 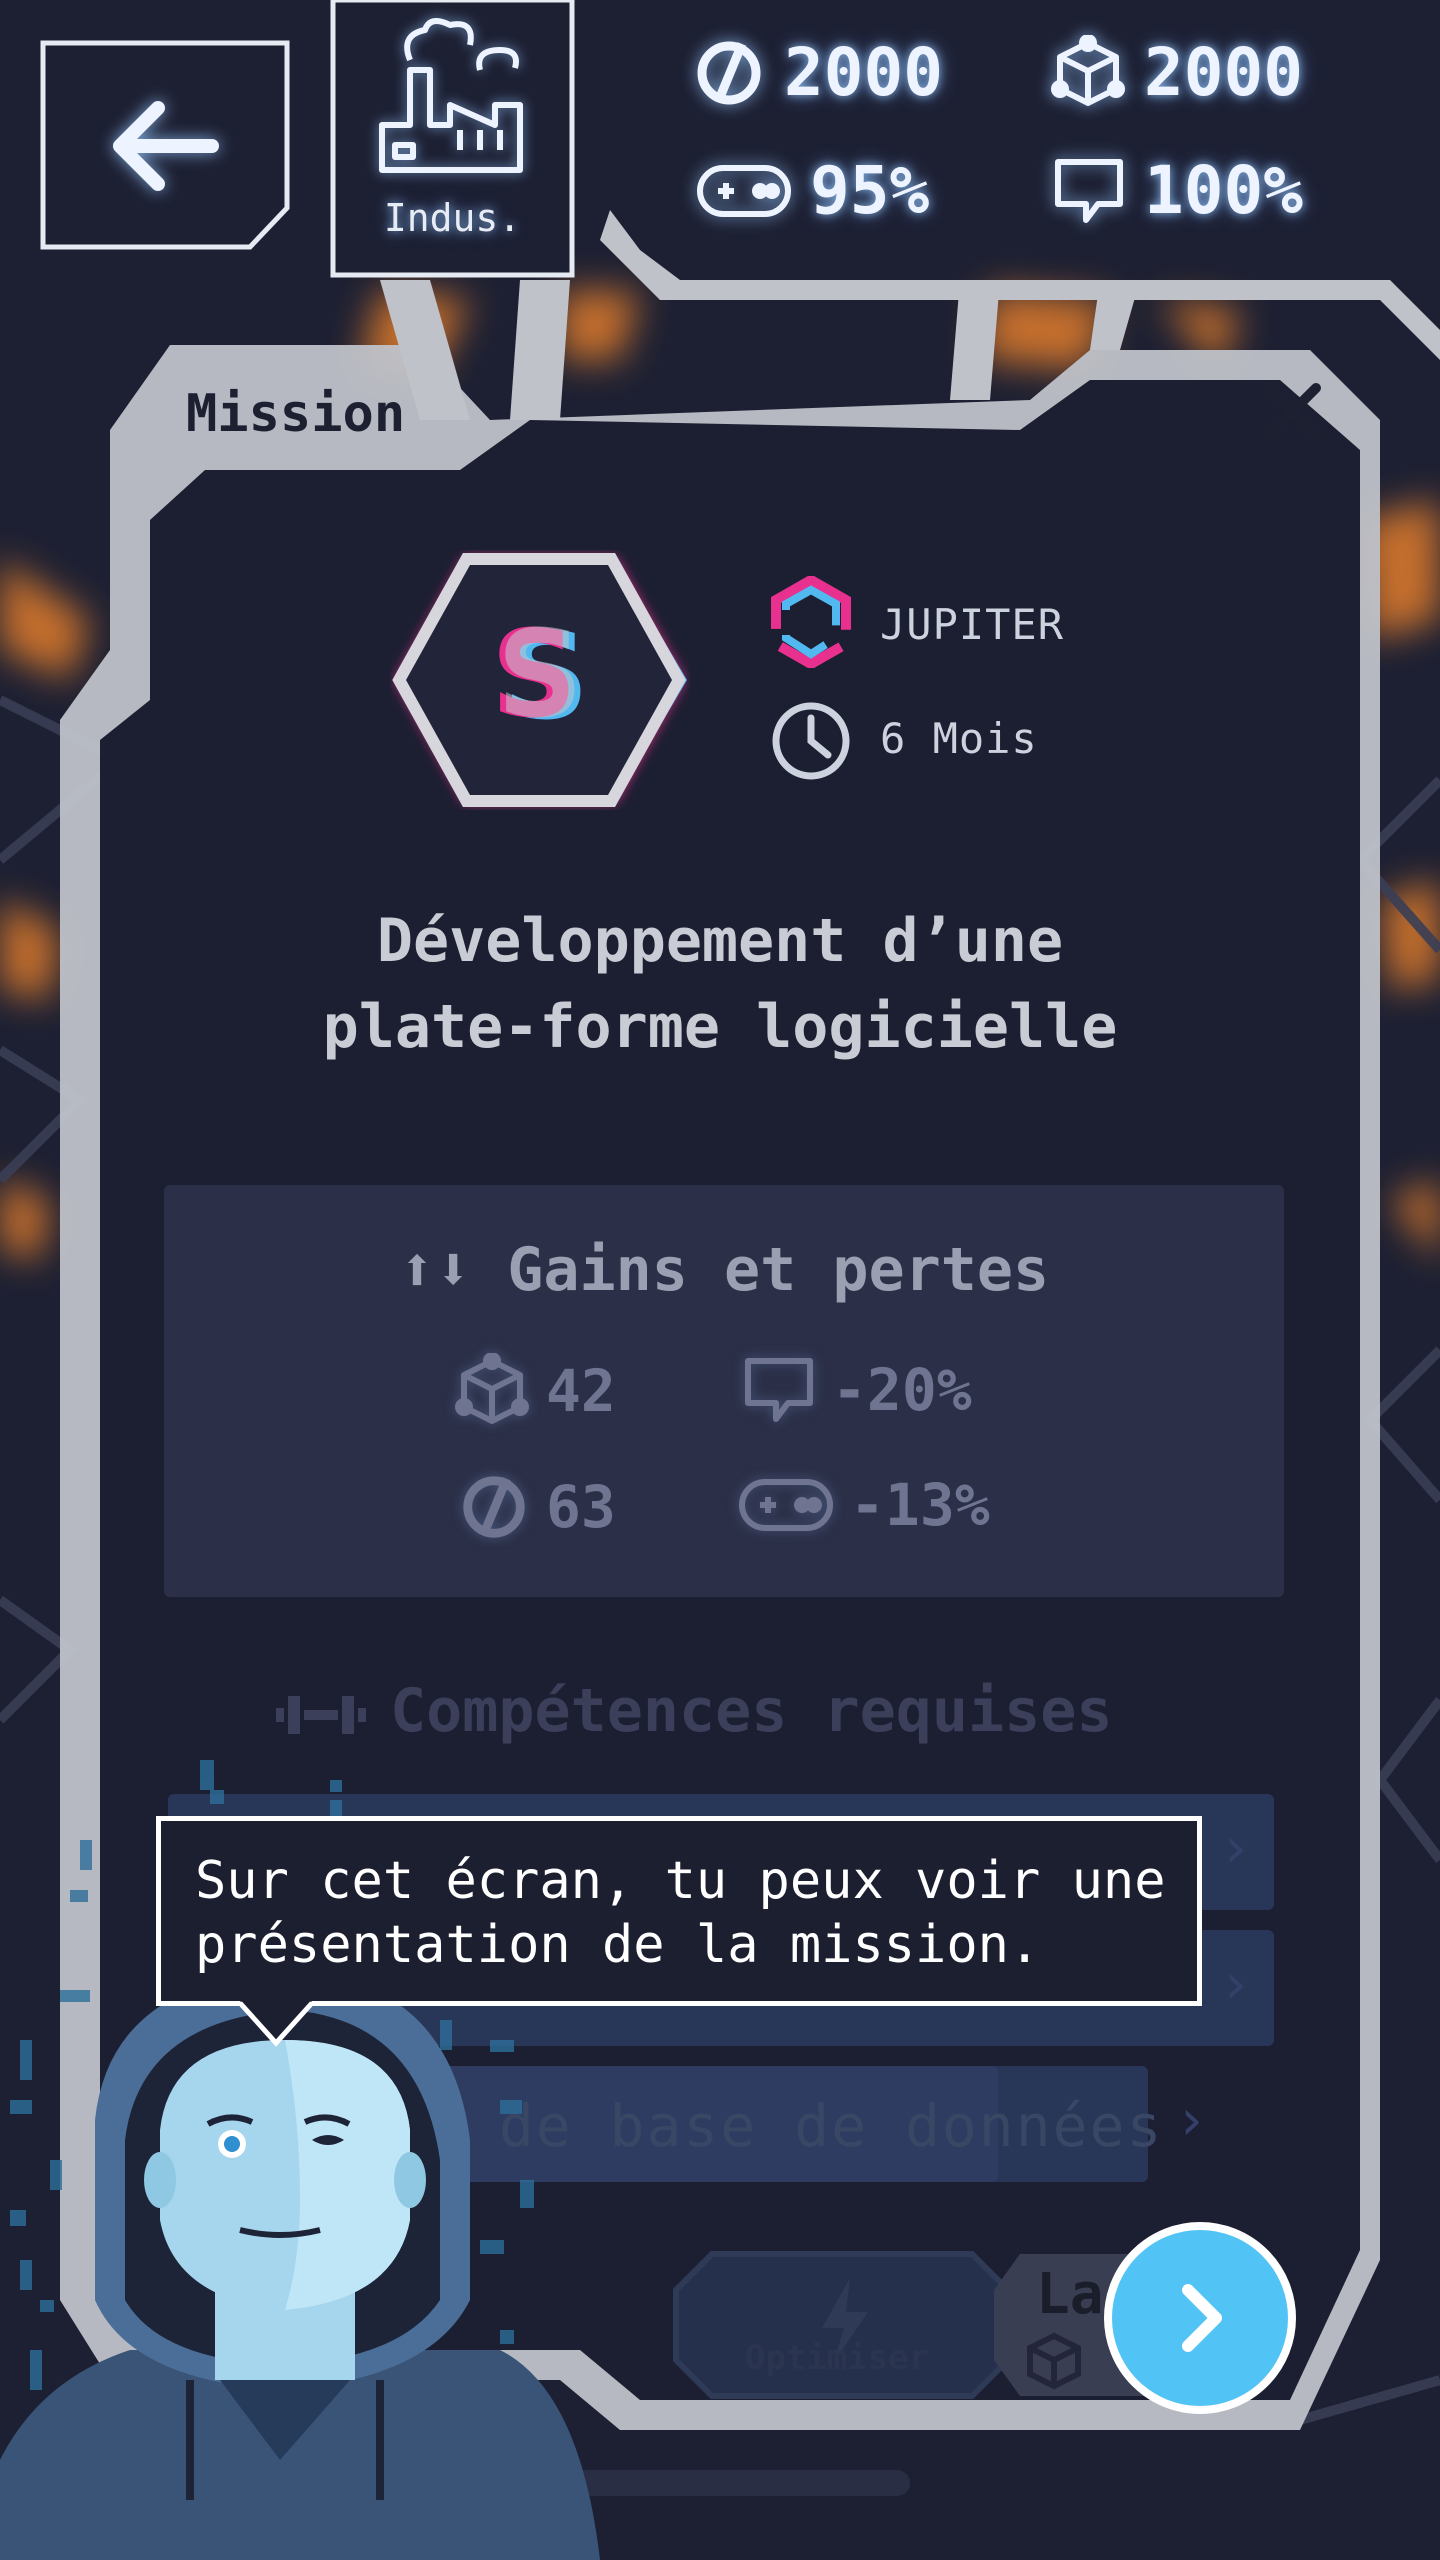 I want to click on cube-stat: 2000, so click(x=1176, y=72).